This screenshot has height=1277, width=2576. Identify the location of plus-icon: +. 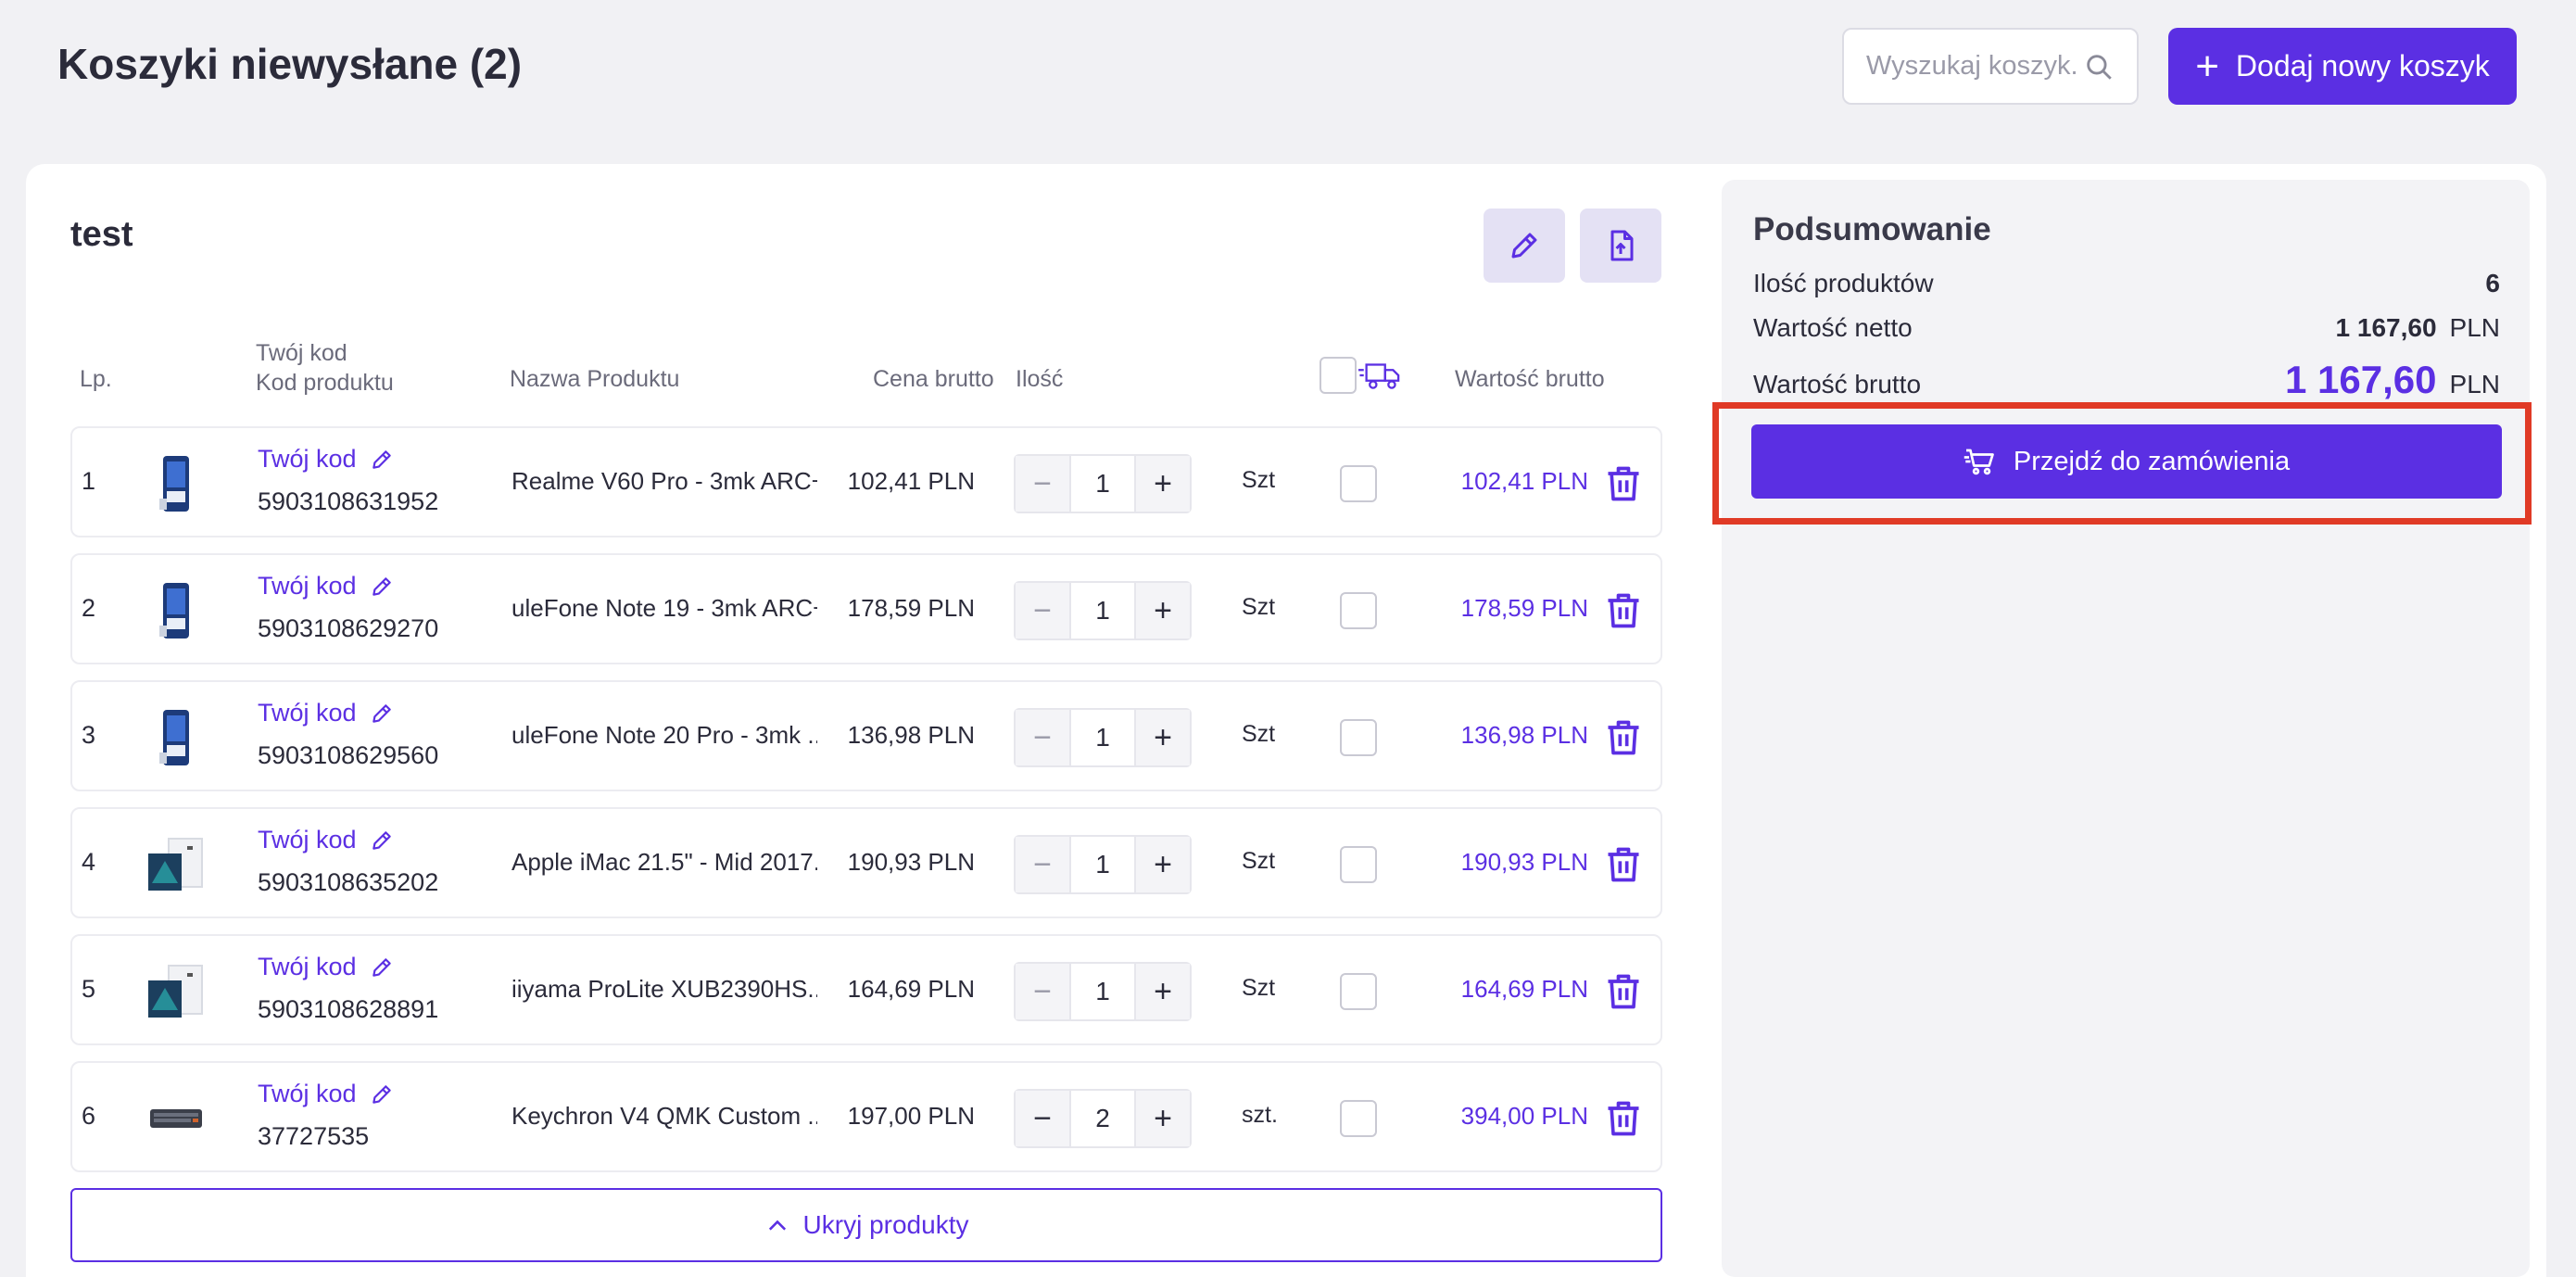
(2207, 66).